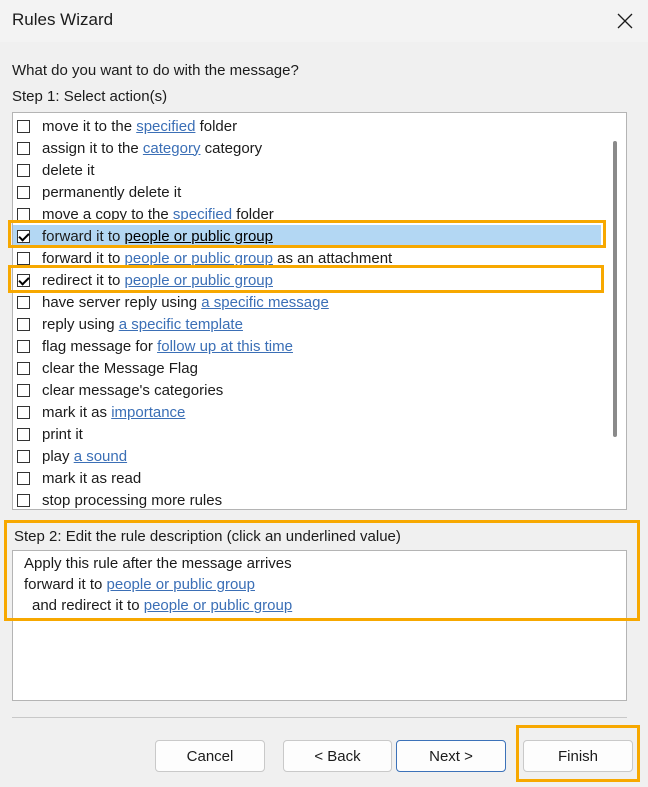 Image resolution: width=648 pixels, height=787 pixels. I want to click on action-text: permanently delete it, so click(112, 192).